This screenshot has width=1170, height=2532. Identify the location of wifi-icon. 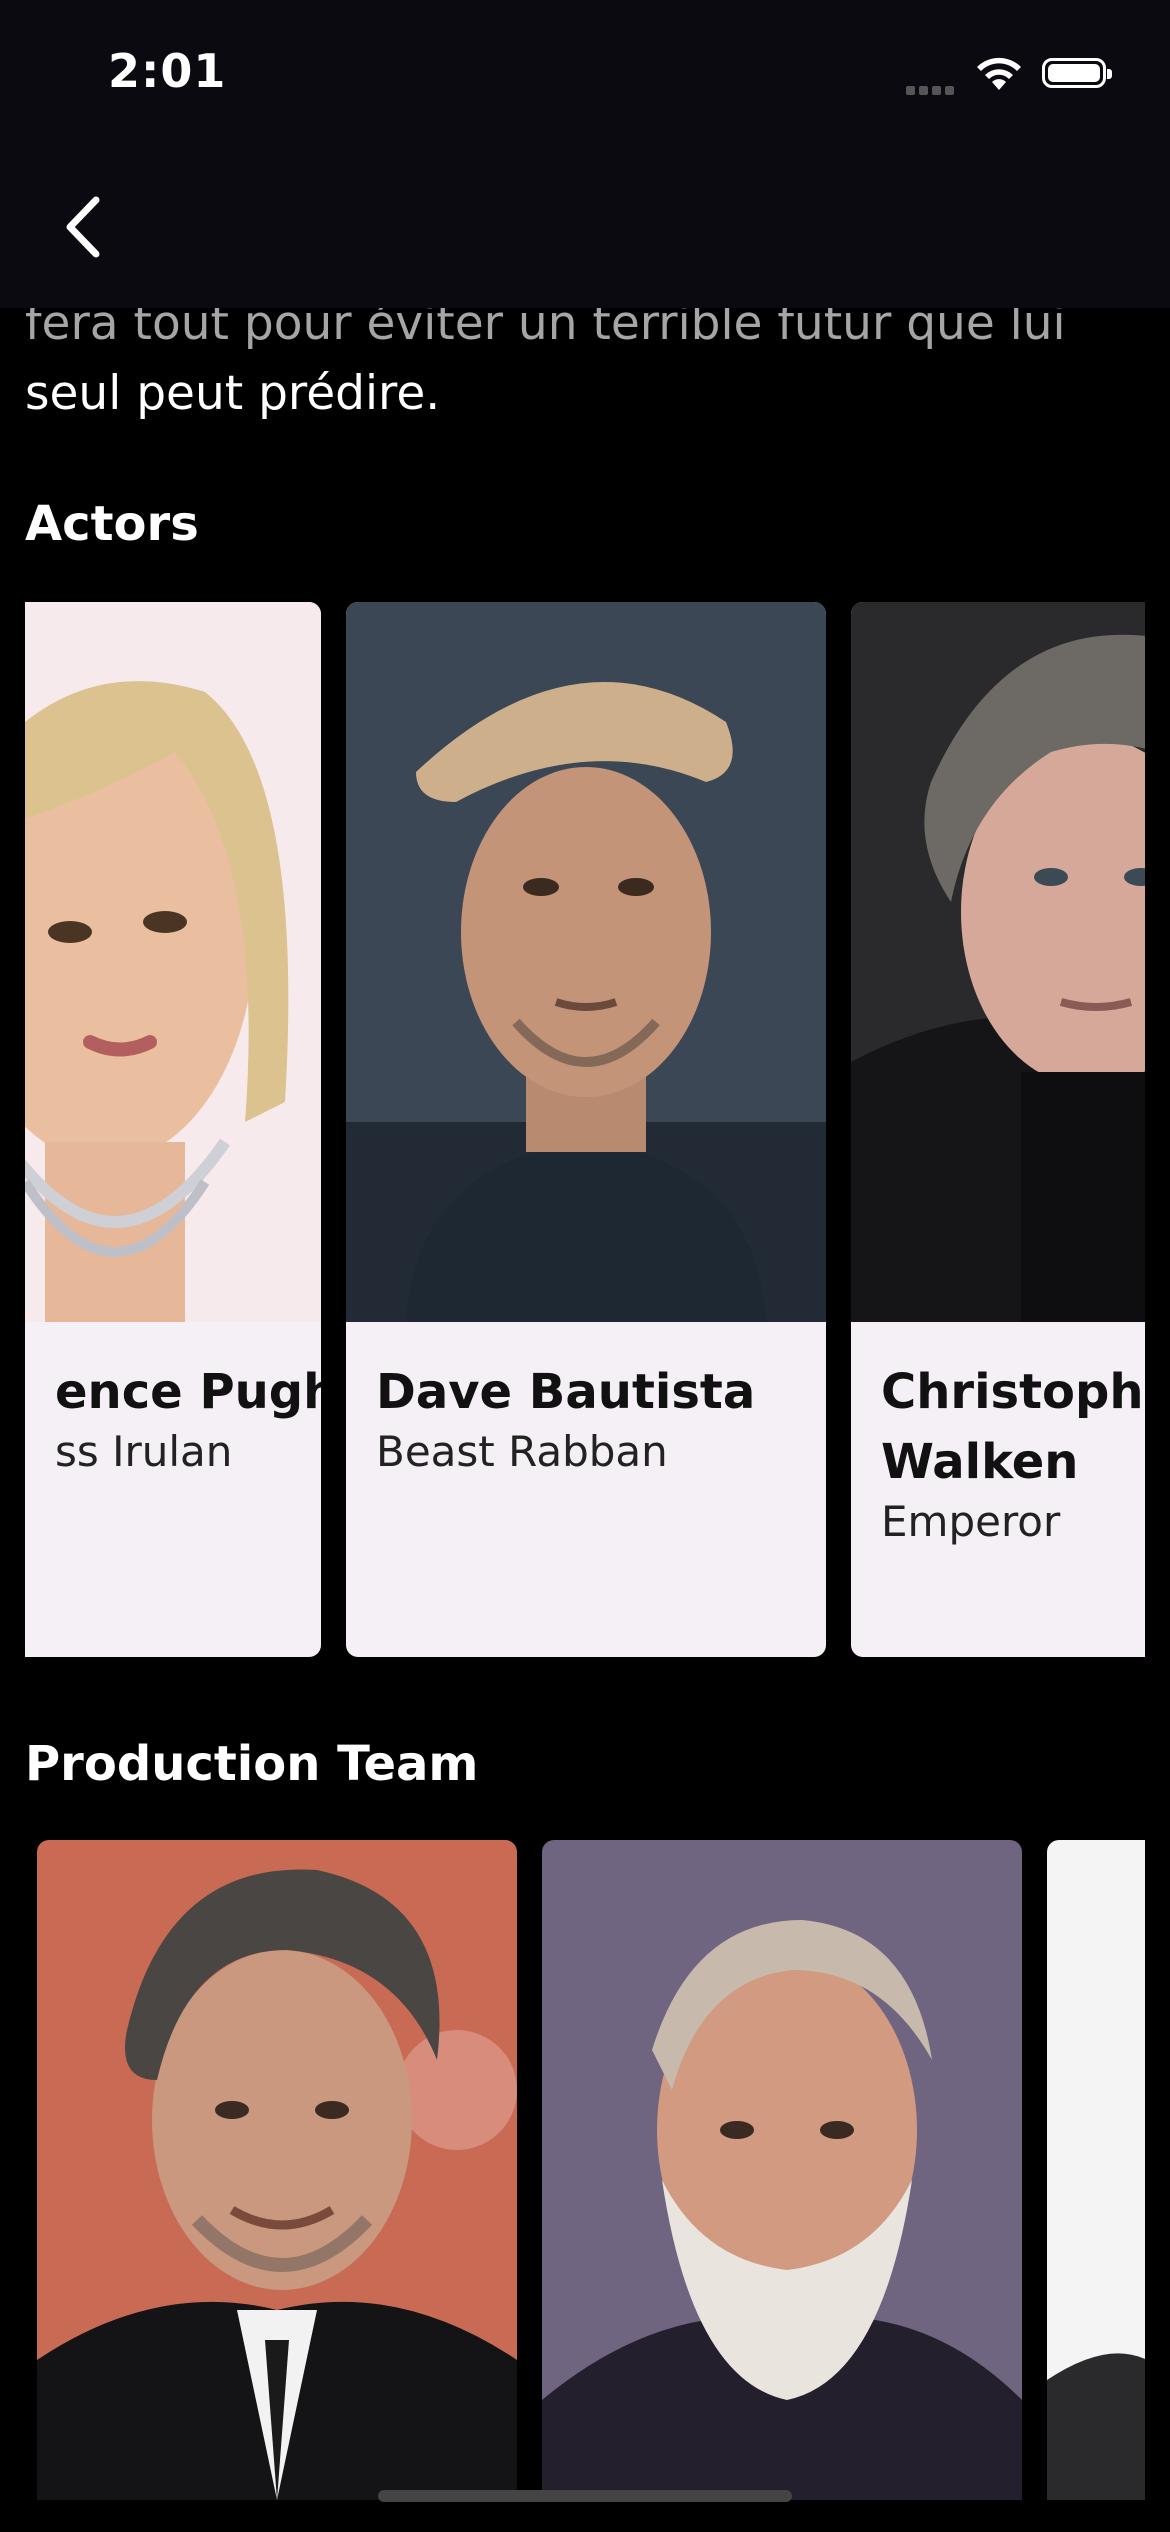
(999, 73).